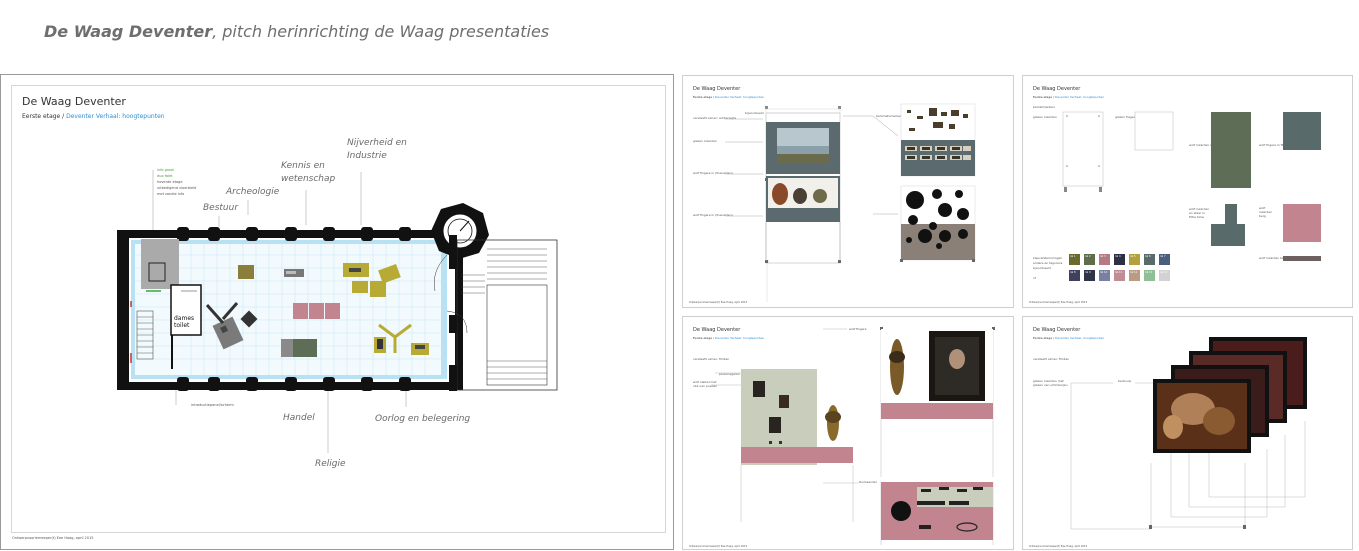 This screenshot has height=551, width=1359. Describe the element at coordinates (1073, 256) in the screenshot. I see `swatch-label: ral 1` at that location.